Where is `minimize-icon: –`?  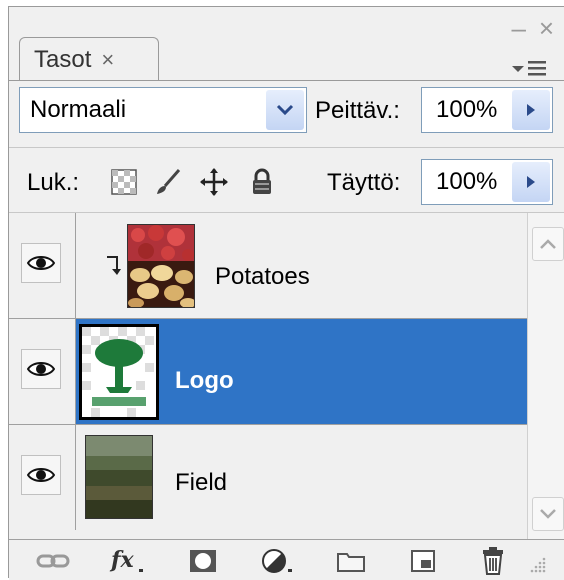
minimize-icon: – is located at coordinates (519, 28).